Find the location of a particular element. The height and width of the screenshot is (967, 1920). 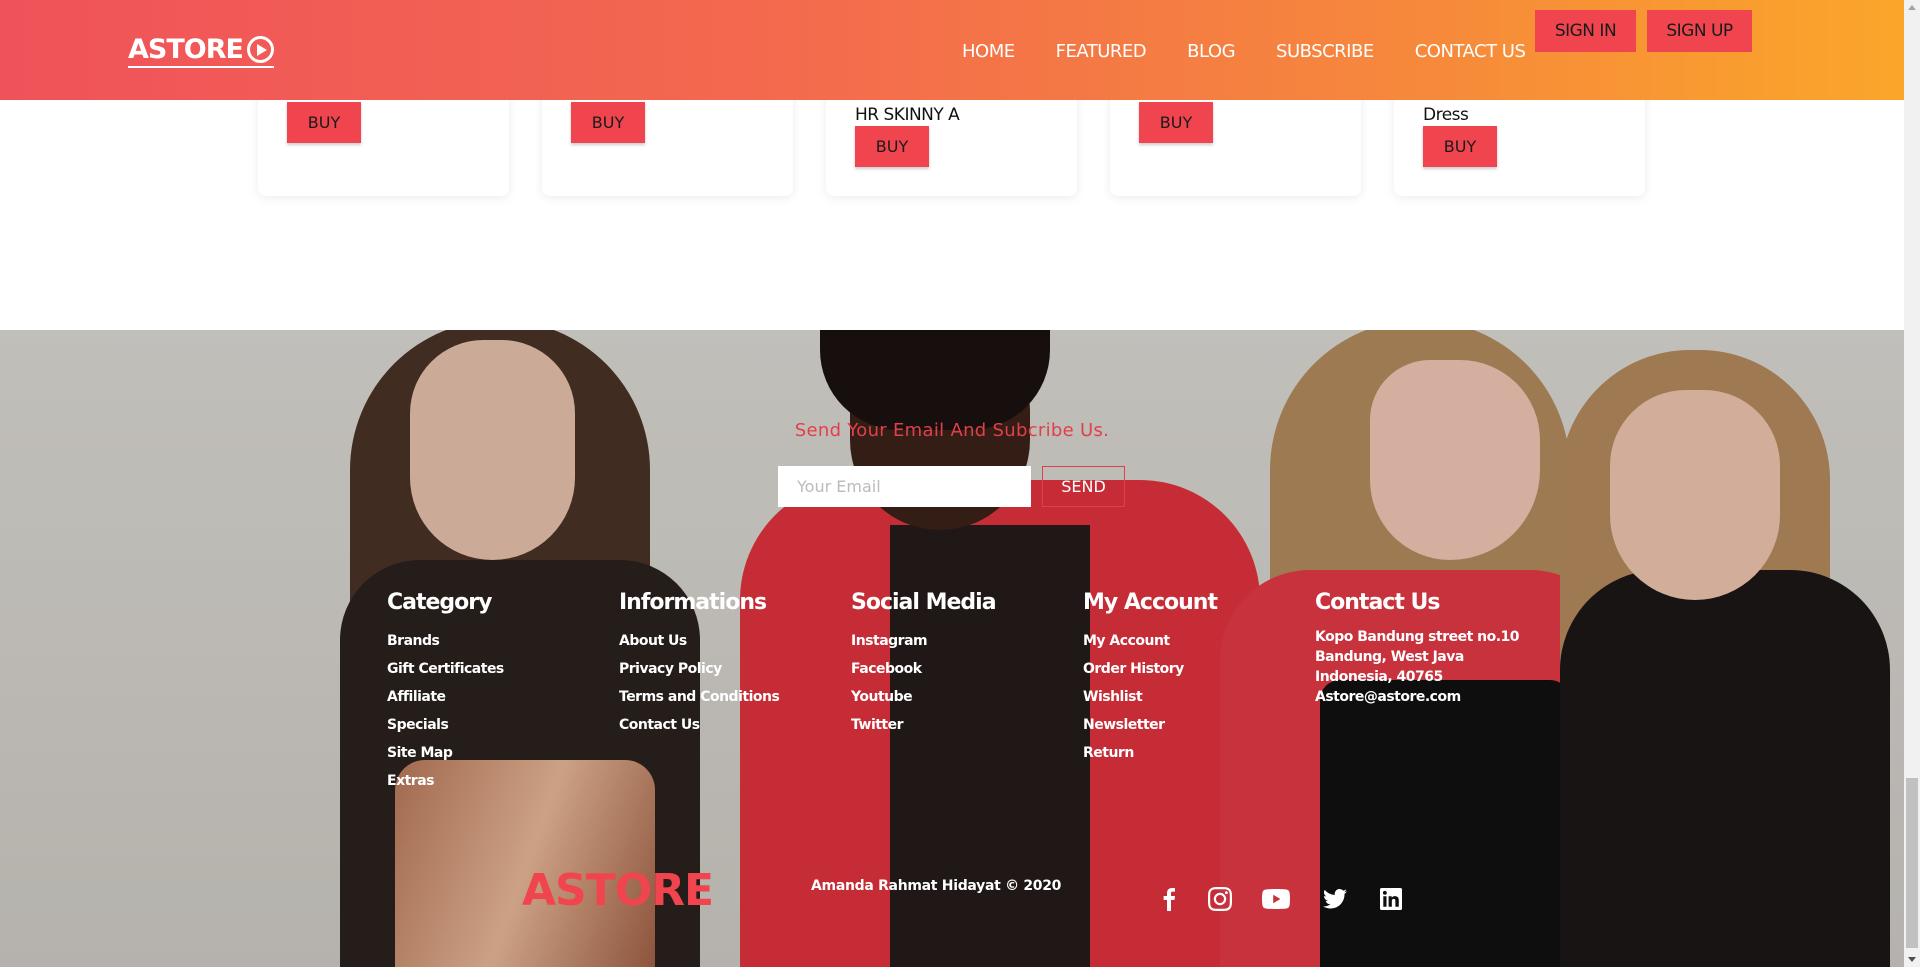

contact-address-line: Kopo Bandung street no.10 is located at coordinates (1417, 637).